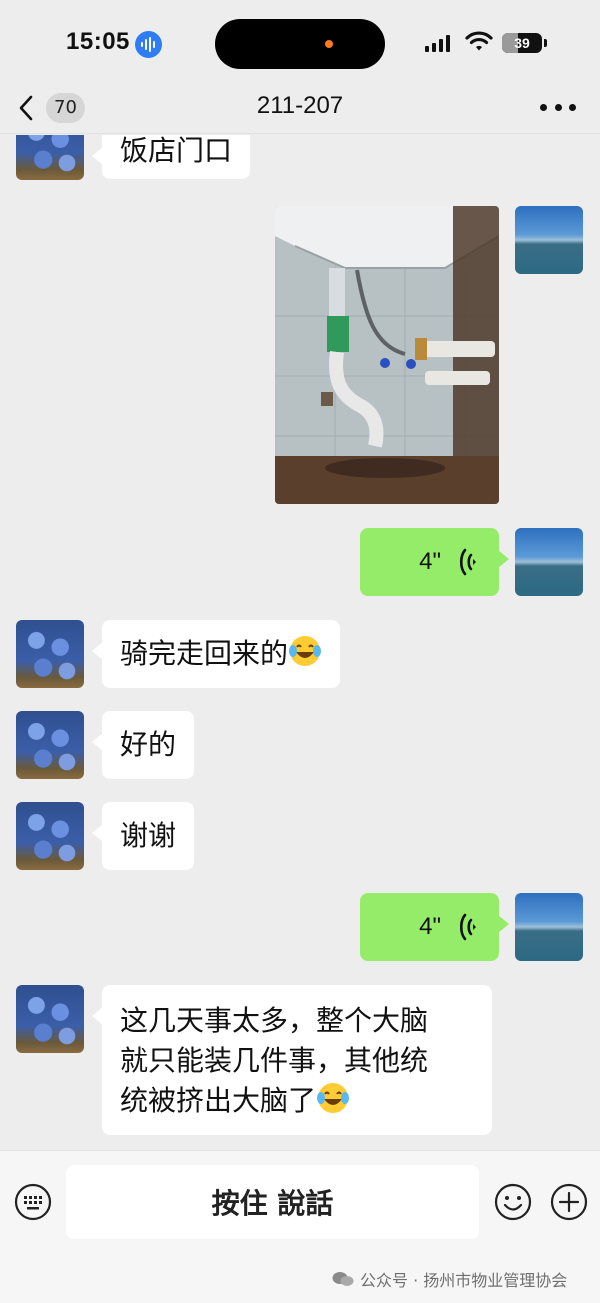 The image size is (600, 1303). I want to click on input-bar: 按住 說話 公众号 · 扬州市物业管理协会, so click(300, 1226).